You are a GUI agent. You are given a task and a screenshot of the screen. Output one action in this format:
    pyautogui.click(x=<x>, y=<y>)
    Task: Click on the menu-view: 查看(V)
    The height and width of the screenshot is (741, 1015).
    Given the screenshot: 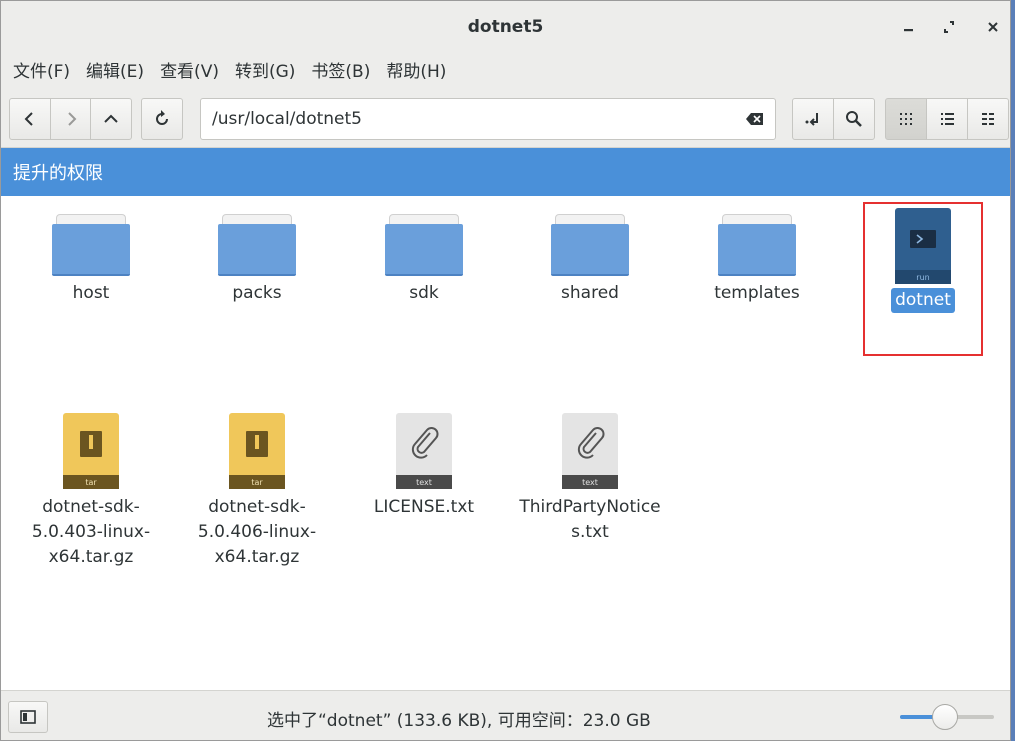 What is the action you would take?
    pyautogui.click(x=189, y=72)
    